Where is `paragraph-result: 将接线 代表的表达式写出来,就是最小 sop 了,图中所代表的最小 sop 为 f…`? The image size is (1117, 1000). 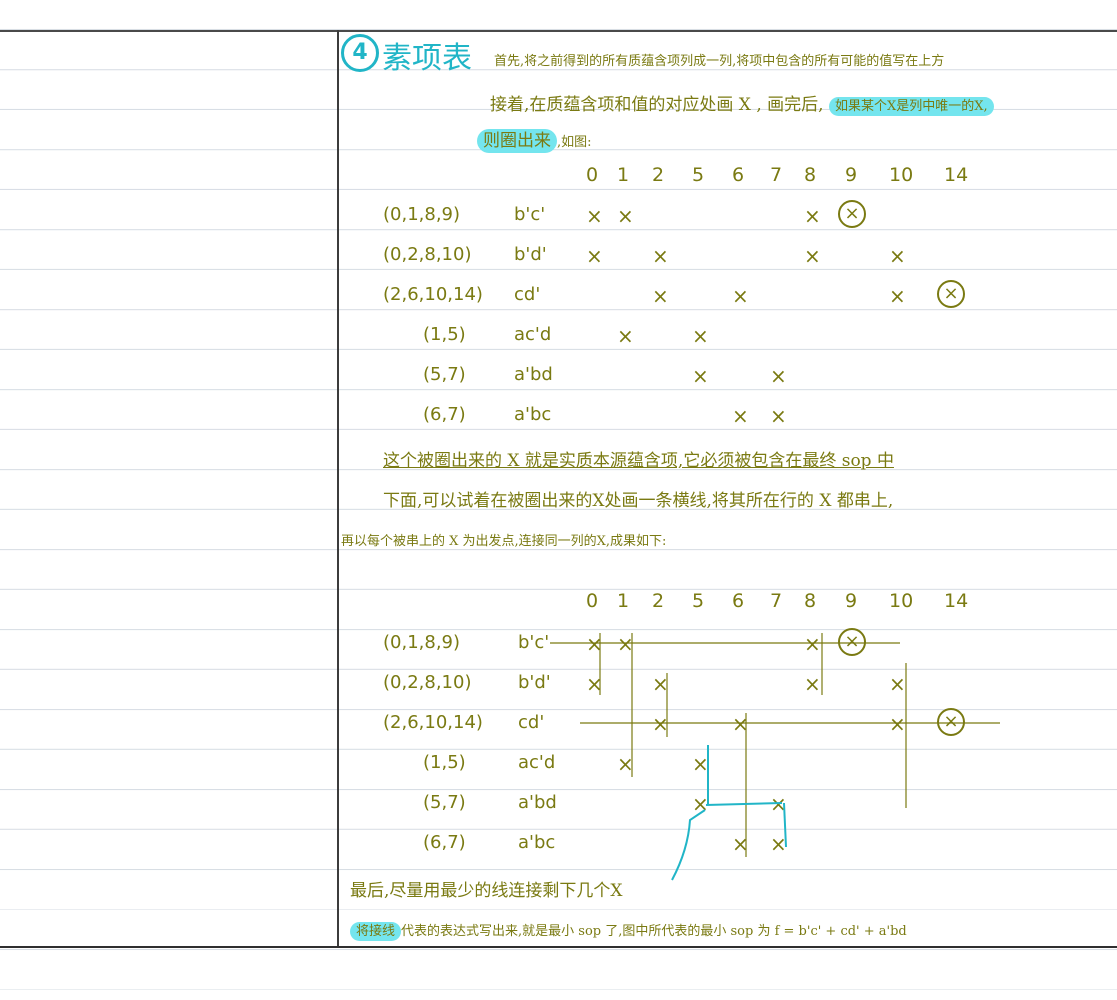 paragraph-result: 将接线 代表的表达式写出来,就是最小 sop 了,图中所代表的最小 sop 为 f… is located at coordinates (628, 930).